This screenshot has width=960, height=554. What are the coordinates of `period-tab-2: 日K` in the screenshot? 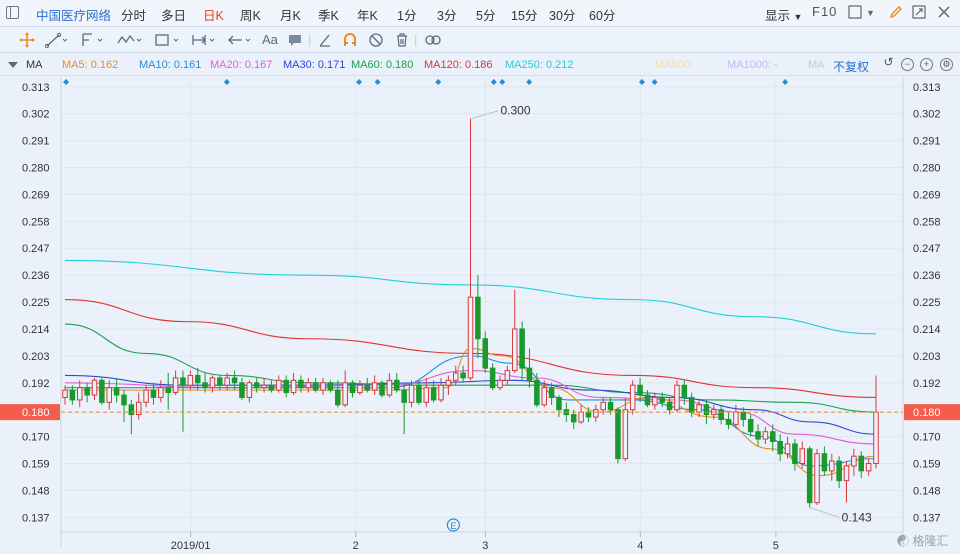 It's located at (213, 14).